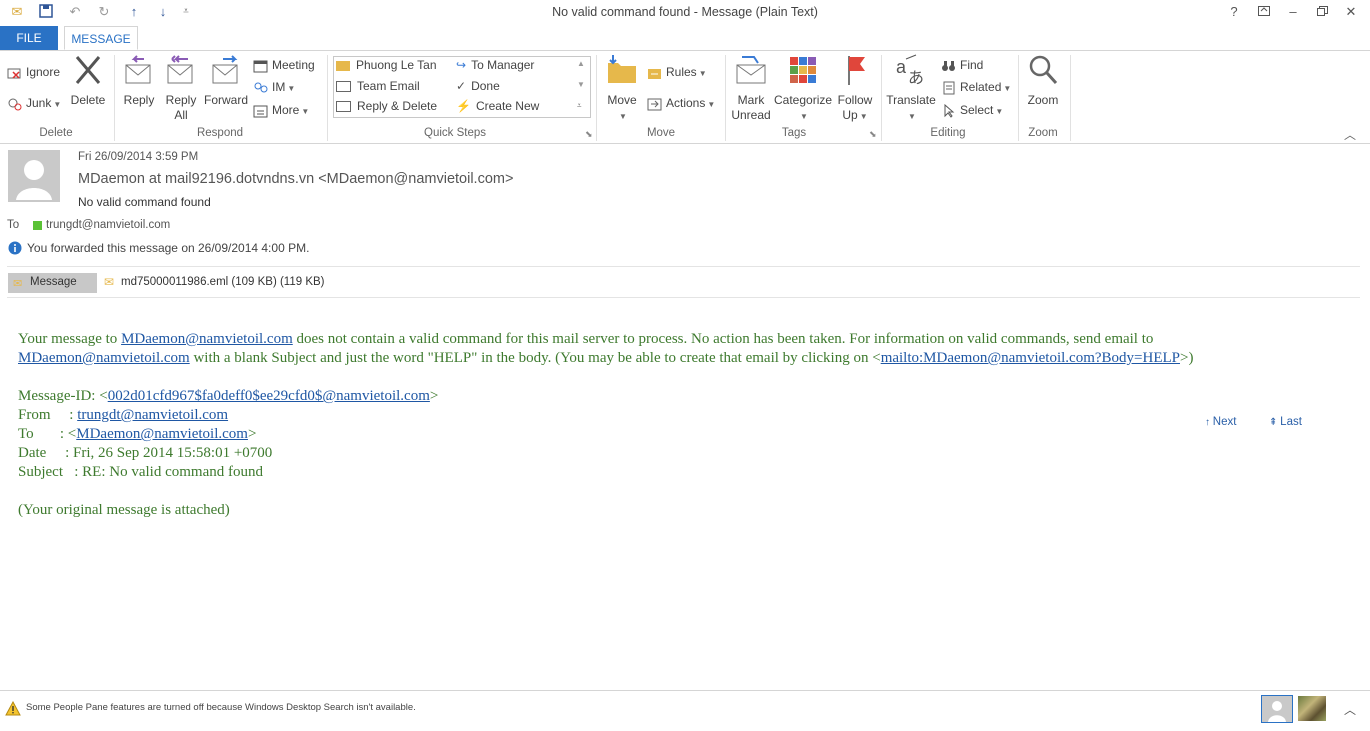 This screenshot has width=1370, height=731. I want to click on body-line: To : <MDaemon@namvietoil.com>, so click(137, 434).